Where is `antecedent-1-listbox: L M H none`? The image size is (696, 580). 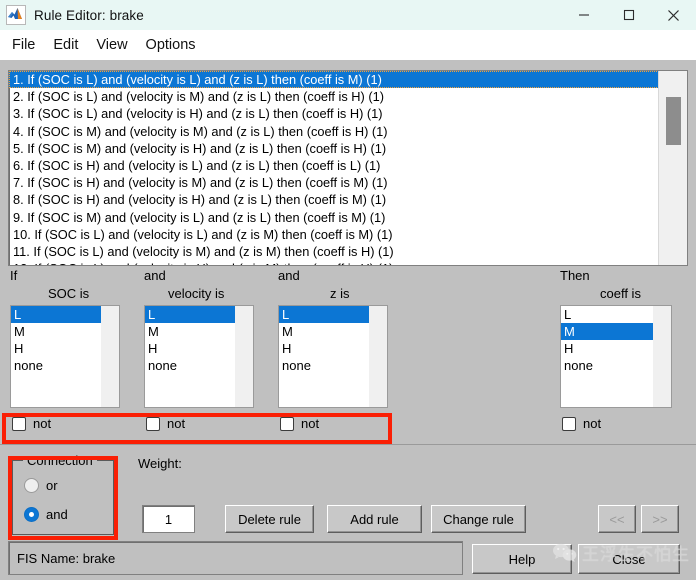 antecedent-1-listbox: L M H none is located at coordinates (65, 356).